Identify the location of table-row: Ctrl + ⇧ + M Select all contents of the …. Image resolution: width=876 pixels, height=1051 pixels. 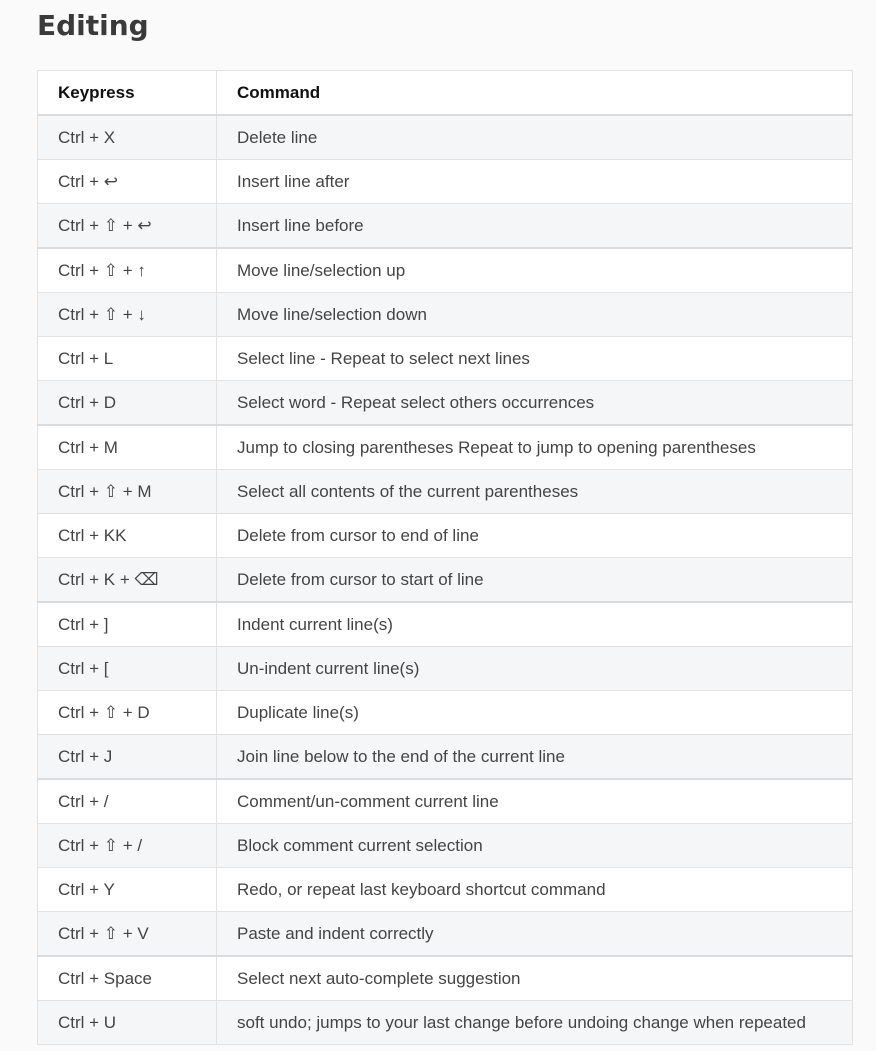
(445, 491).